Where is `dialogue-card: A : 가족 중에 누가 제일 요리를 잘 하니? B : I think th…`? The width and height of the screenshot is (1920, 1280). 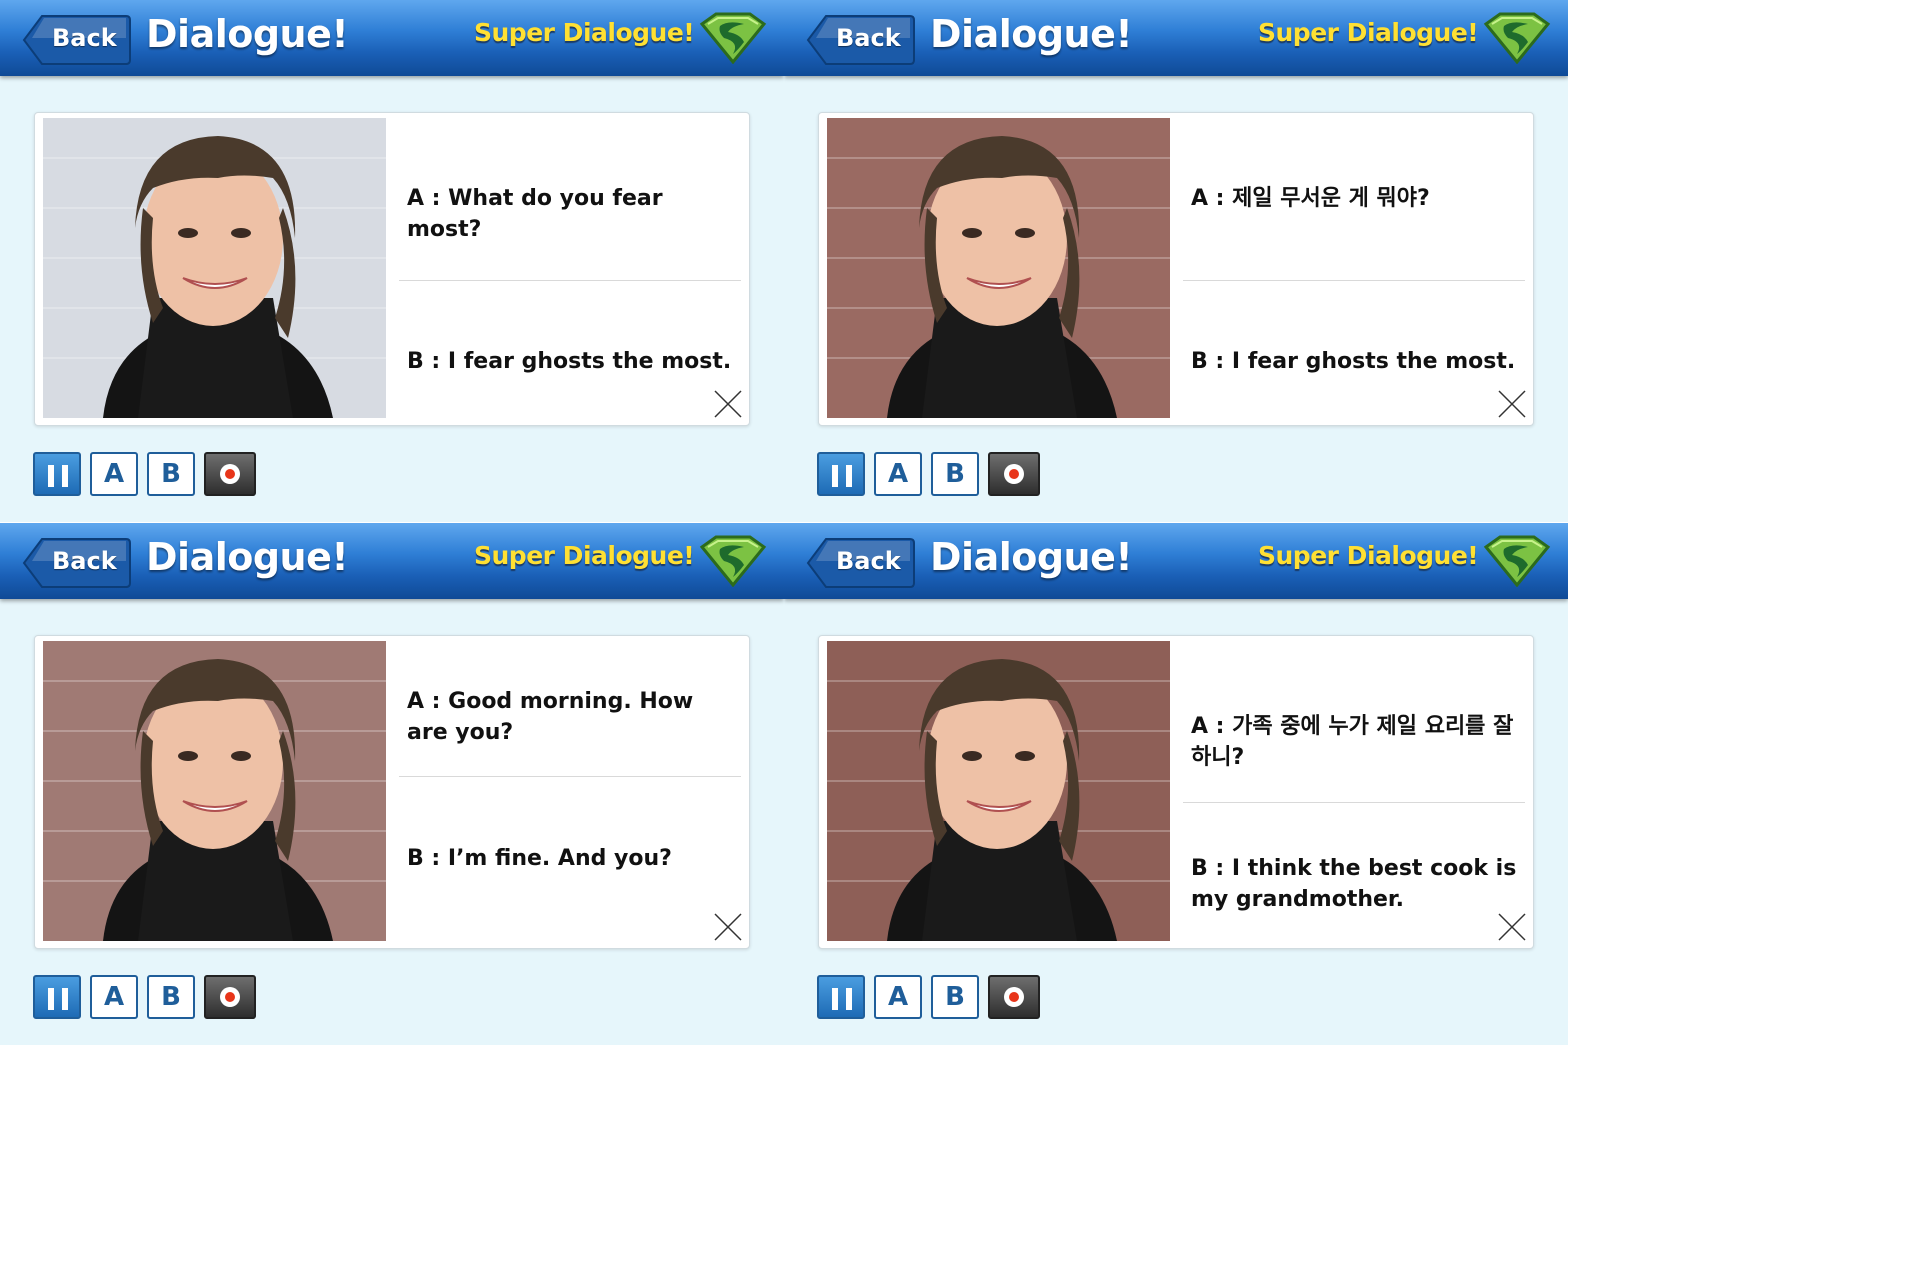 dialogue-card: A : 가족 중에 누가 제일 요리를 잘 하니? B : I think th… is located at coordinates (1176, 792).